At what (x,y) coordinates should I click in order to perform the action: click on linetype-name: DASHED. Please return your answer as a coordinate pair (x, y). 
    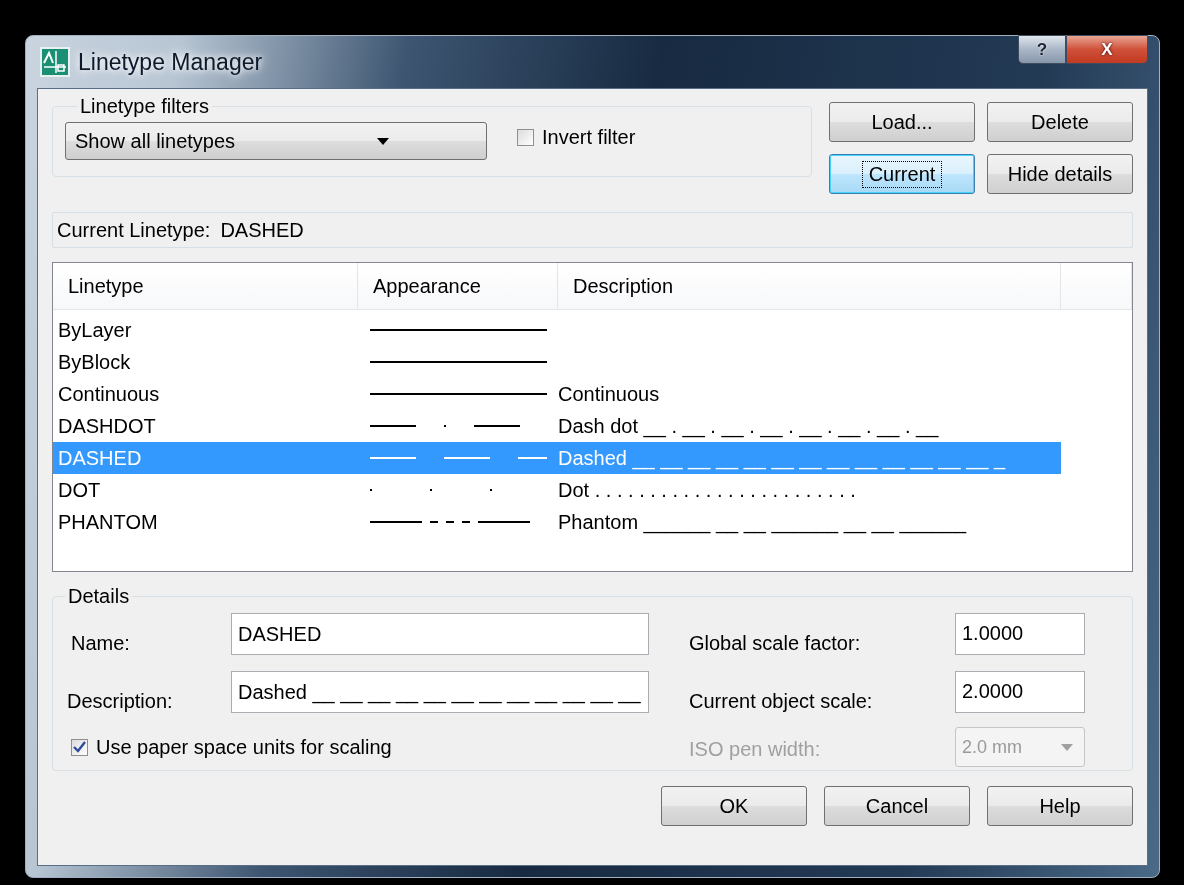
    Looking at the image, I should click on (100, 458).